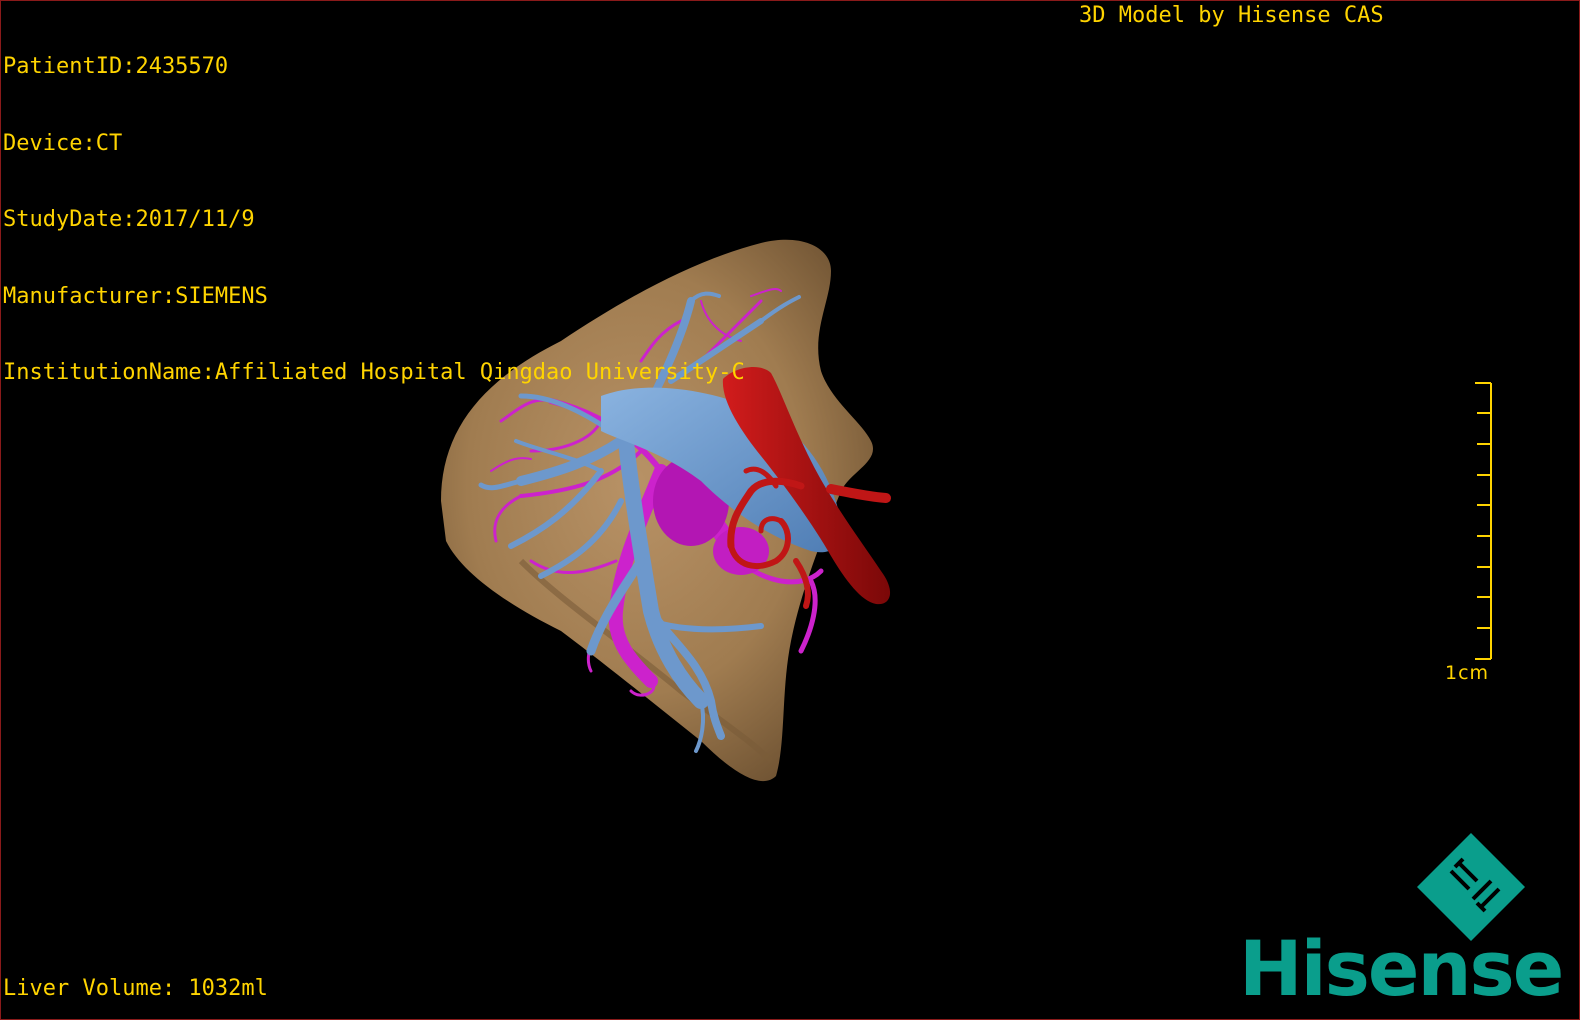 Image resolution: width=1580 pixels, height=1020 pixels. I want to click on device-type: Device:CT, so click(63, 143).